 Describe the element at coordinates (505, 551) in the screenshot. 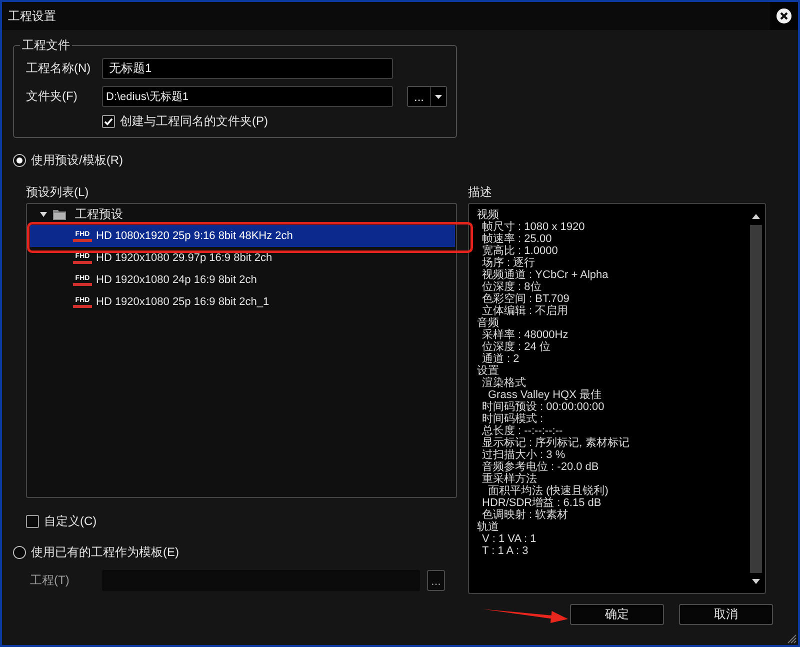

I see `description-line: T : 1 A : 3` at that location.